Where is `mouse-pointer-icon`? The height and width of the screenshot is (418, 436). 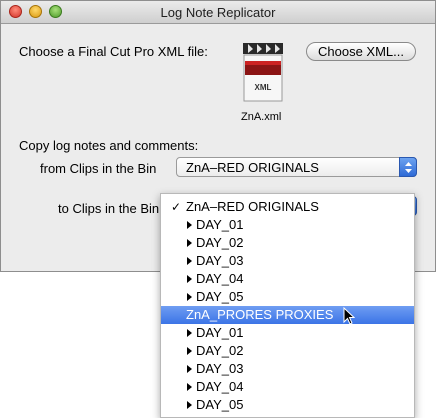
mouse-pointer-icon is located at coordinates (349, 317).